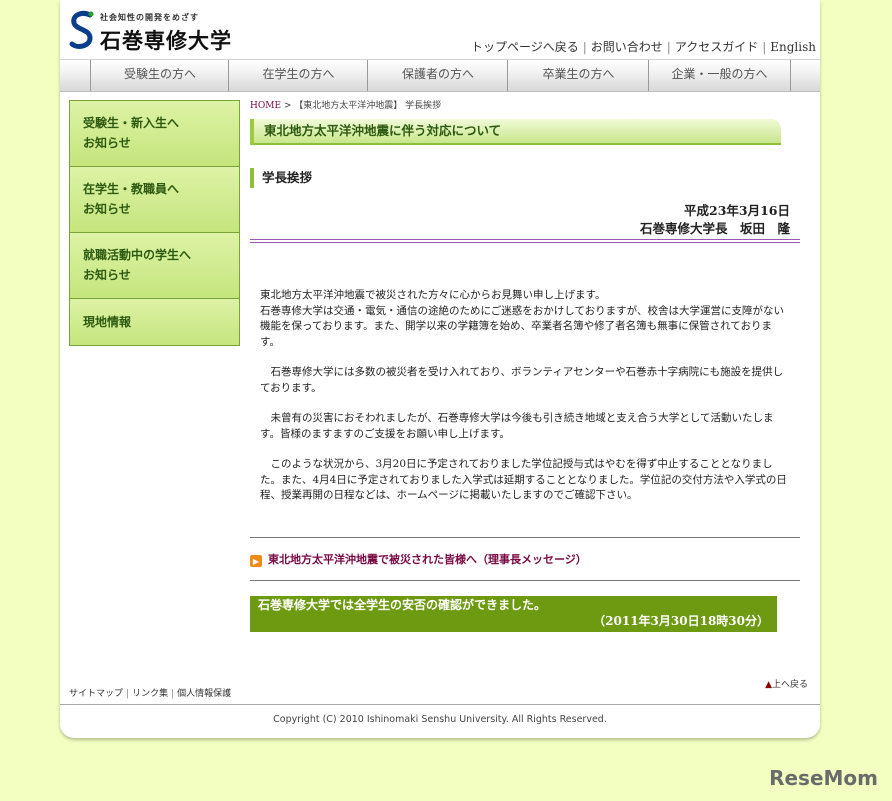 This screenshot has height=801, width=892. I want to click on footer-link-links: リンク集, so click(150, 694).